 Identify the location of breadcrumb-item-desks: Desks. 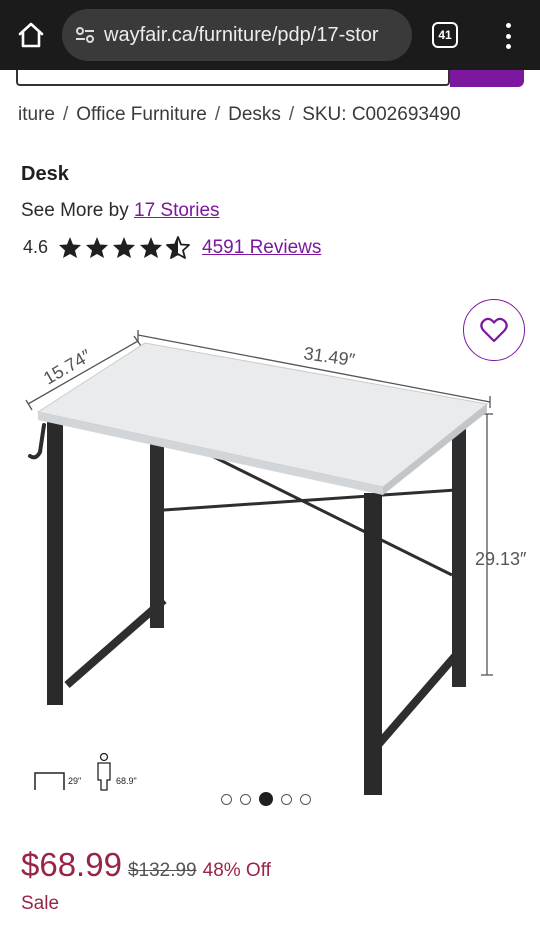
(254, 115).